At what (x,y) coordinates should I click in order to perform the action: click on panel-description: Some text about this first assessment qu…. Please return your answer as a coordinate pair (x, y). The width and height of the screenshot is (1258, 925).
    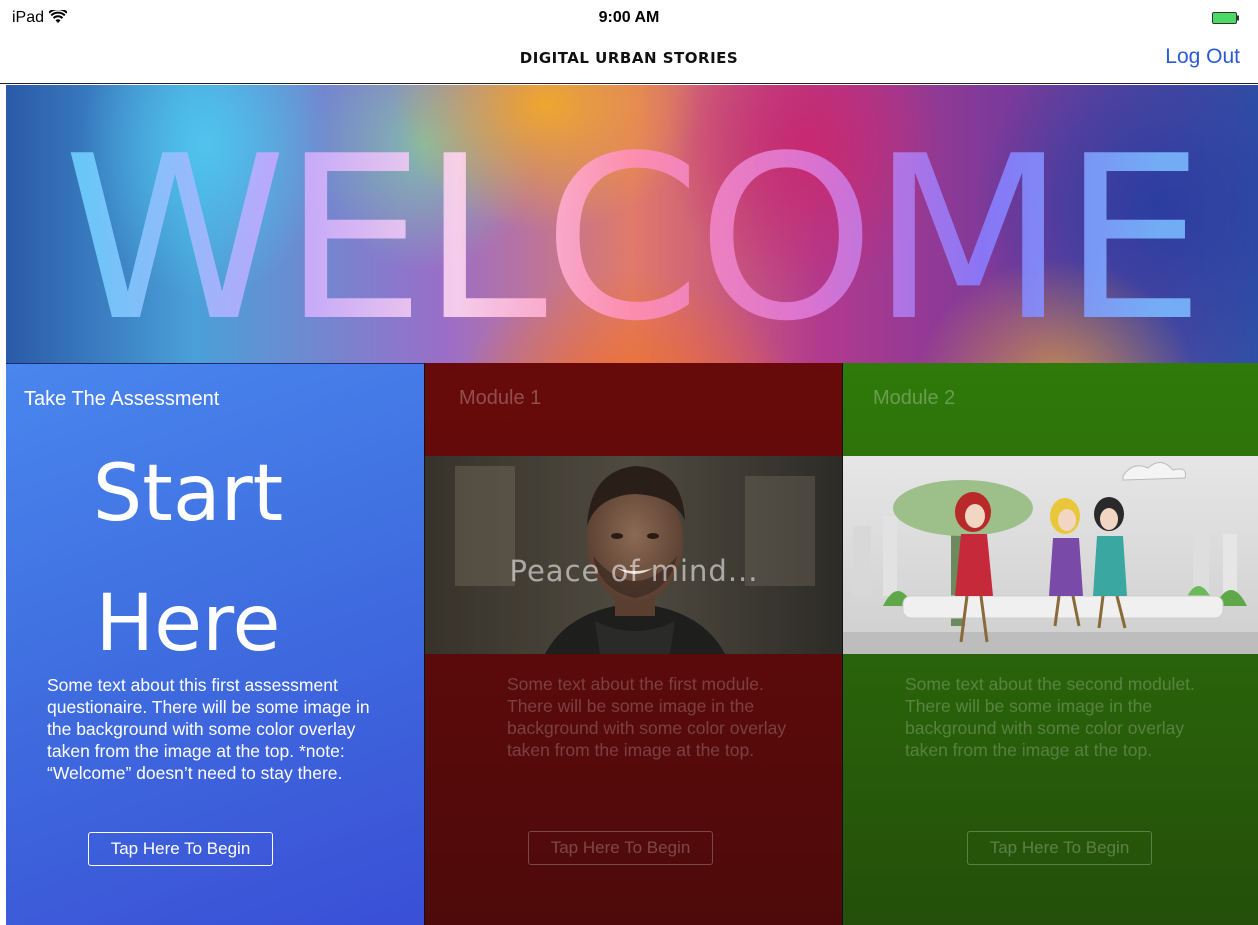
    Looking at the image, I should click on (208, 729).